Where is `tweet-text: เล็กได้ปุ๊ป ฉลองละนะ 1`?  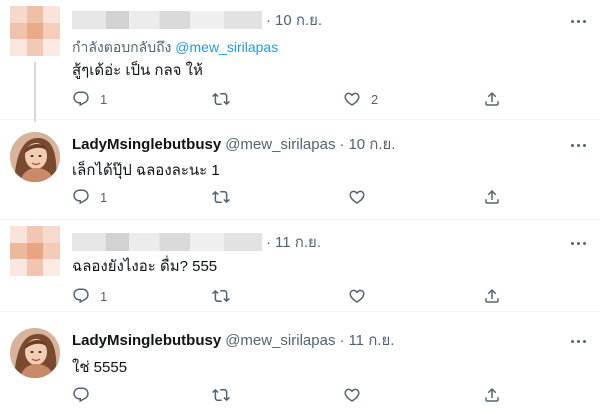 tweet-text: เล็กได้ปุ๊ป ฉลองละนะ 1 is located at coordinates (146, 170).